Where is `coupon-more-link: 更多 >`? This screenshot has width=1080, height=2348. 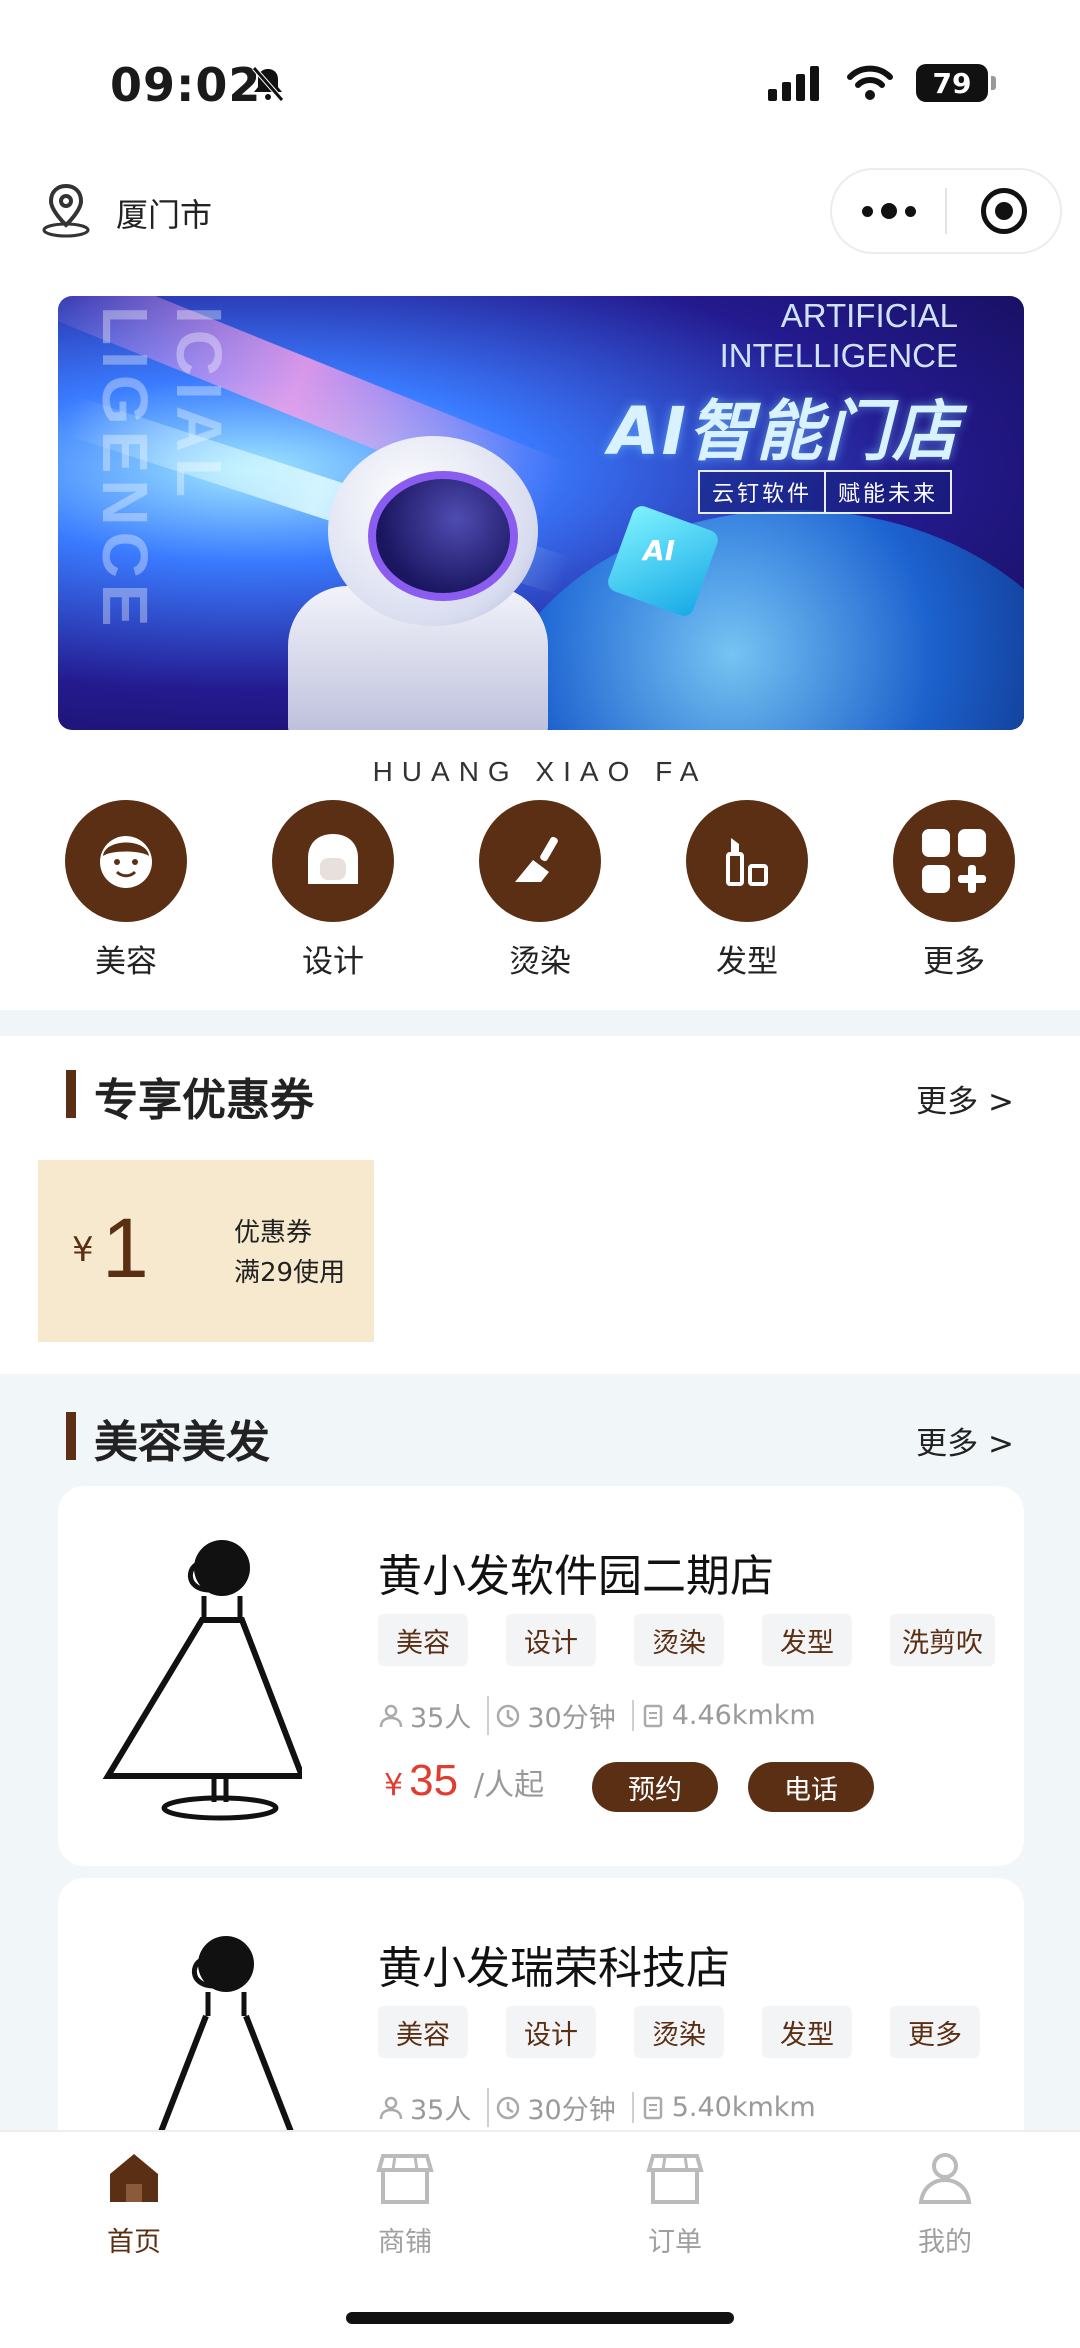 coupon-more-link: 更多 > is located at coordinates (965, 1098).